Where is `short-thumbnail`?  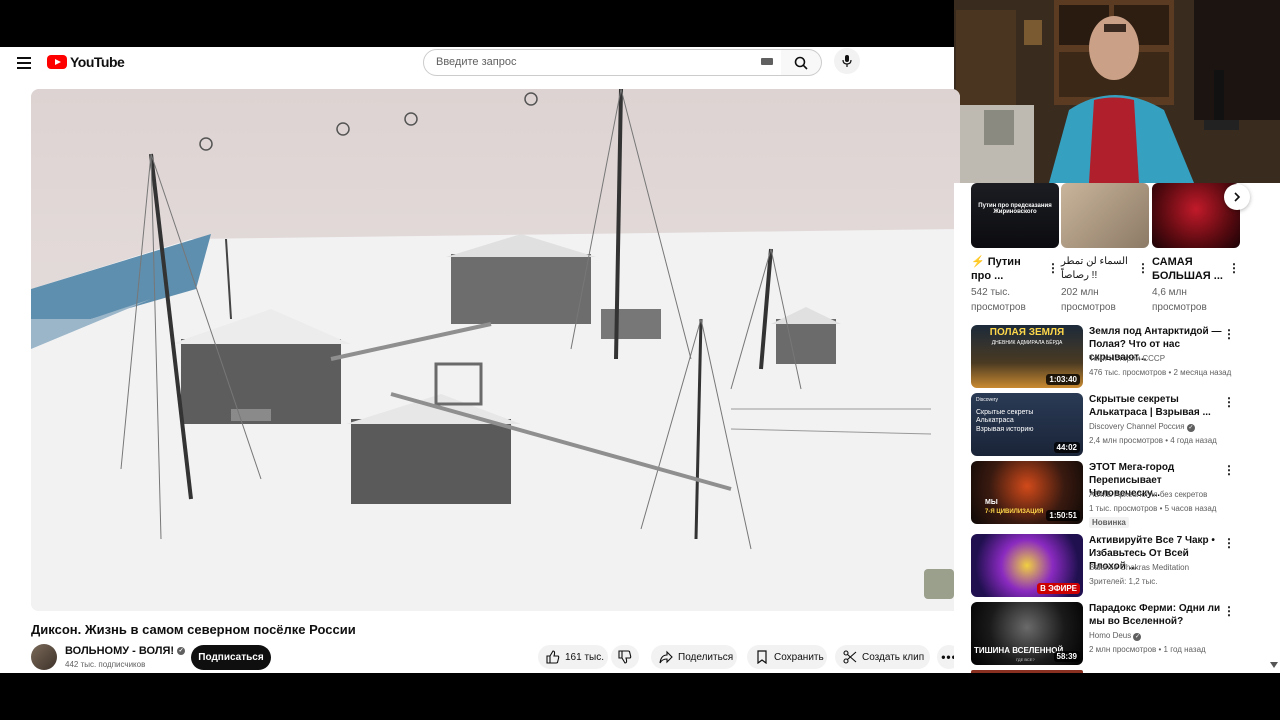 short-thumbnail is located at coordinates (1105, 215).